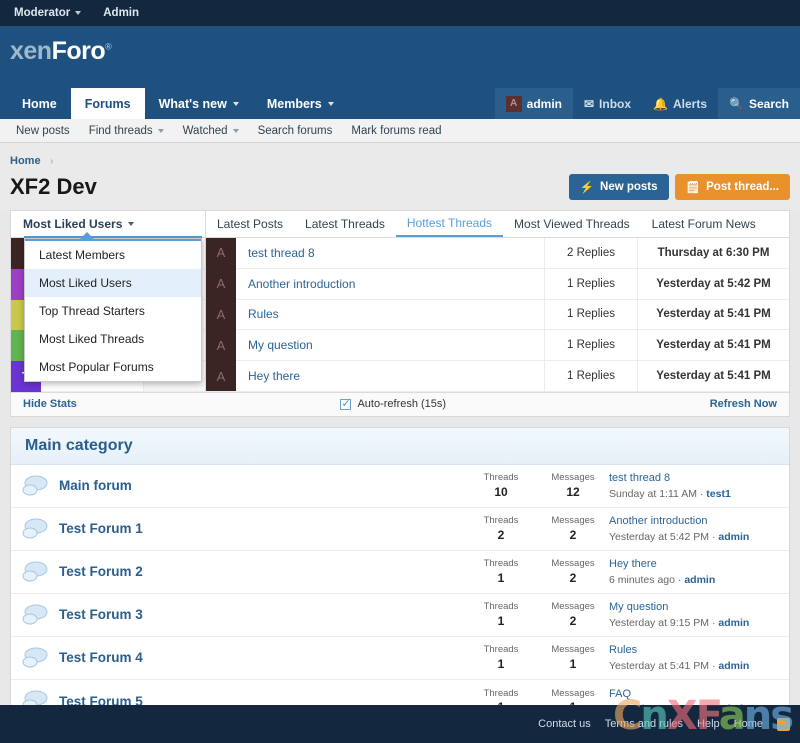 This screenshot has height=743, width=800. I want to click on last-post-time: 6 minutes ago, so click(642, 579).